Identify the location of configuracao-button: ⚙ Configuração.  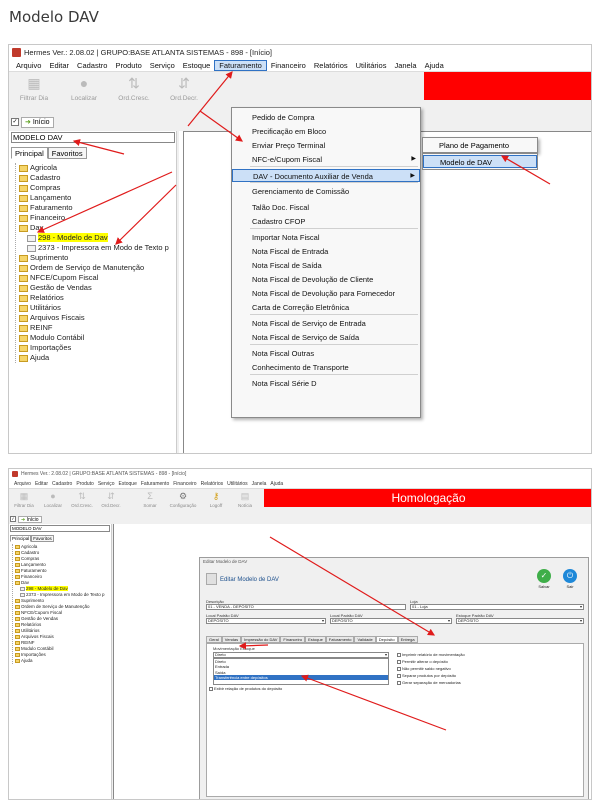
(183, 499).